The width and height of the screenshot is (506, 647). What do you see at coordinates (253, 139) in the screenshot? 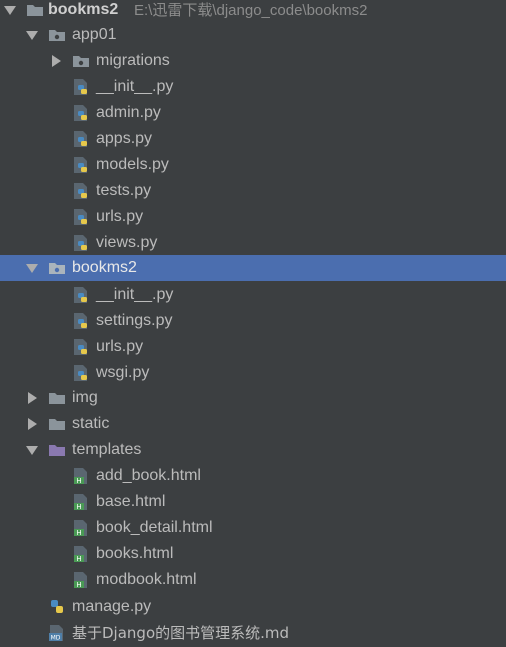
I see `tree-row-file: apps.py` at bounding box center [253, 139].